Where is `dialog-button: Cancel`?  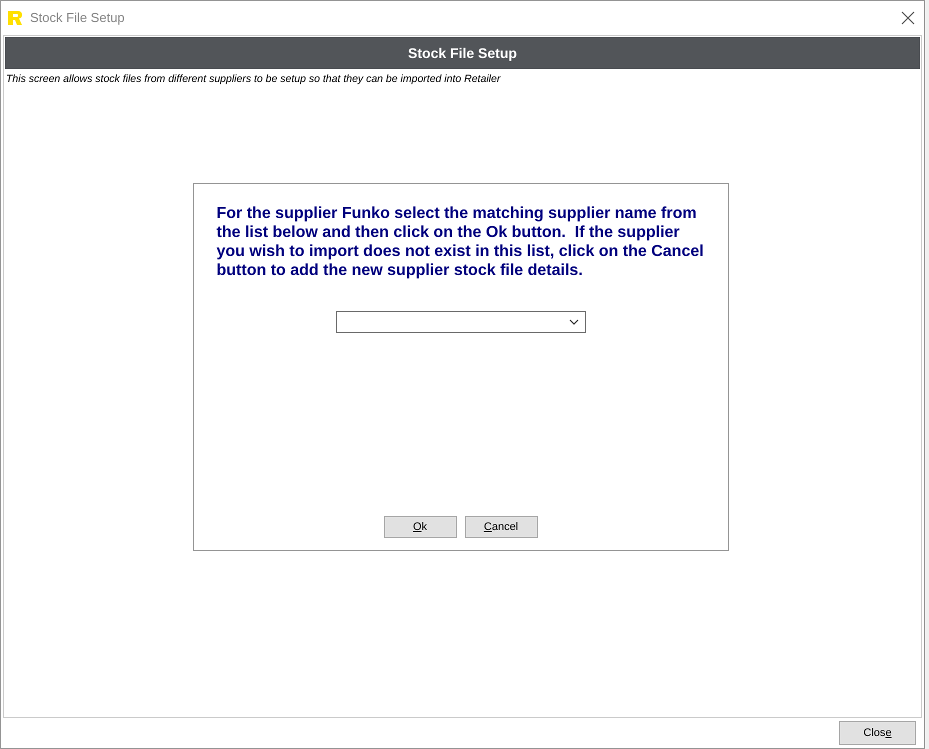
dialog-button: Cancel is located at coordinates (501, 527).